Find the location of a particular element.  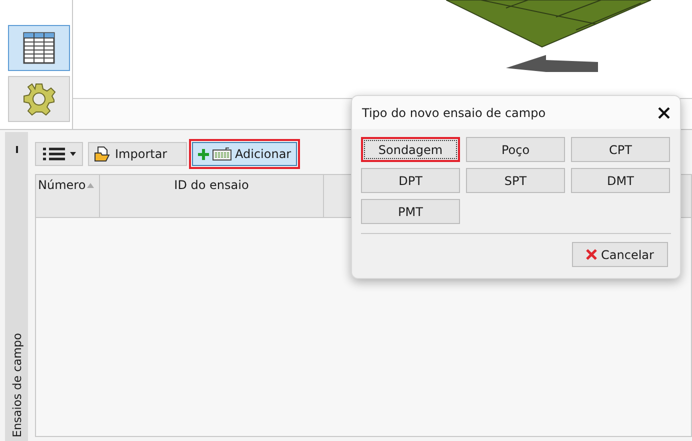

settings-button is located at coordinates (39, 99).